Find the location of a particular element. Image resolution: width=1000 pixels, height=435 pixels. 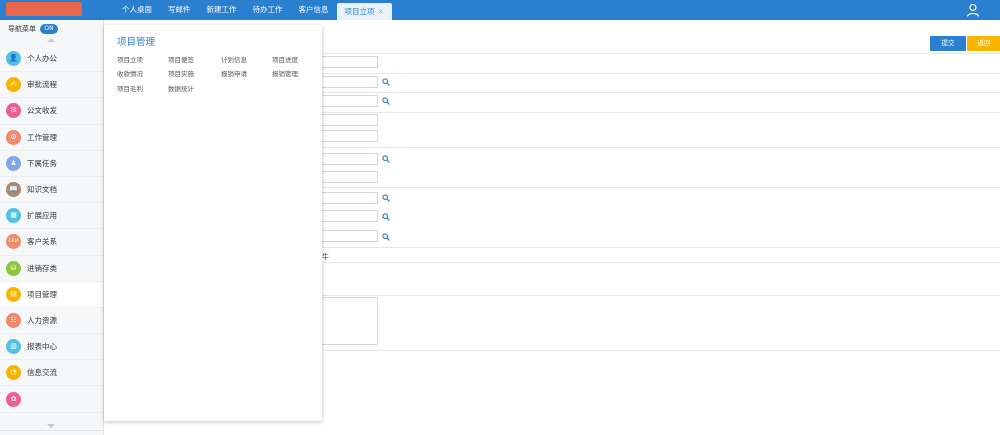

sidebar-item: 📖 知识文档 is located at coordinates (51, 190).